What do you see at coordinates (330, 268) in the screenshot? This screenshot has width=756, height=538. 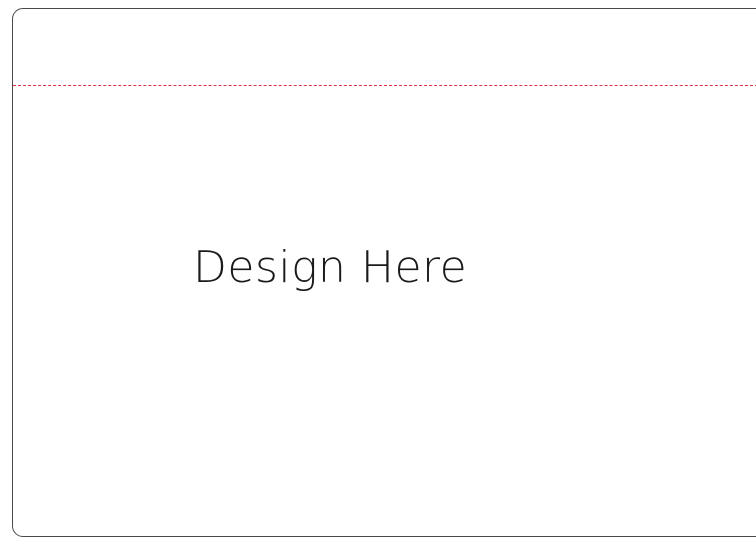 I see `design-here-placeholder: Design Here` at bounding box center [330, 268].